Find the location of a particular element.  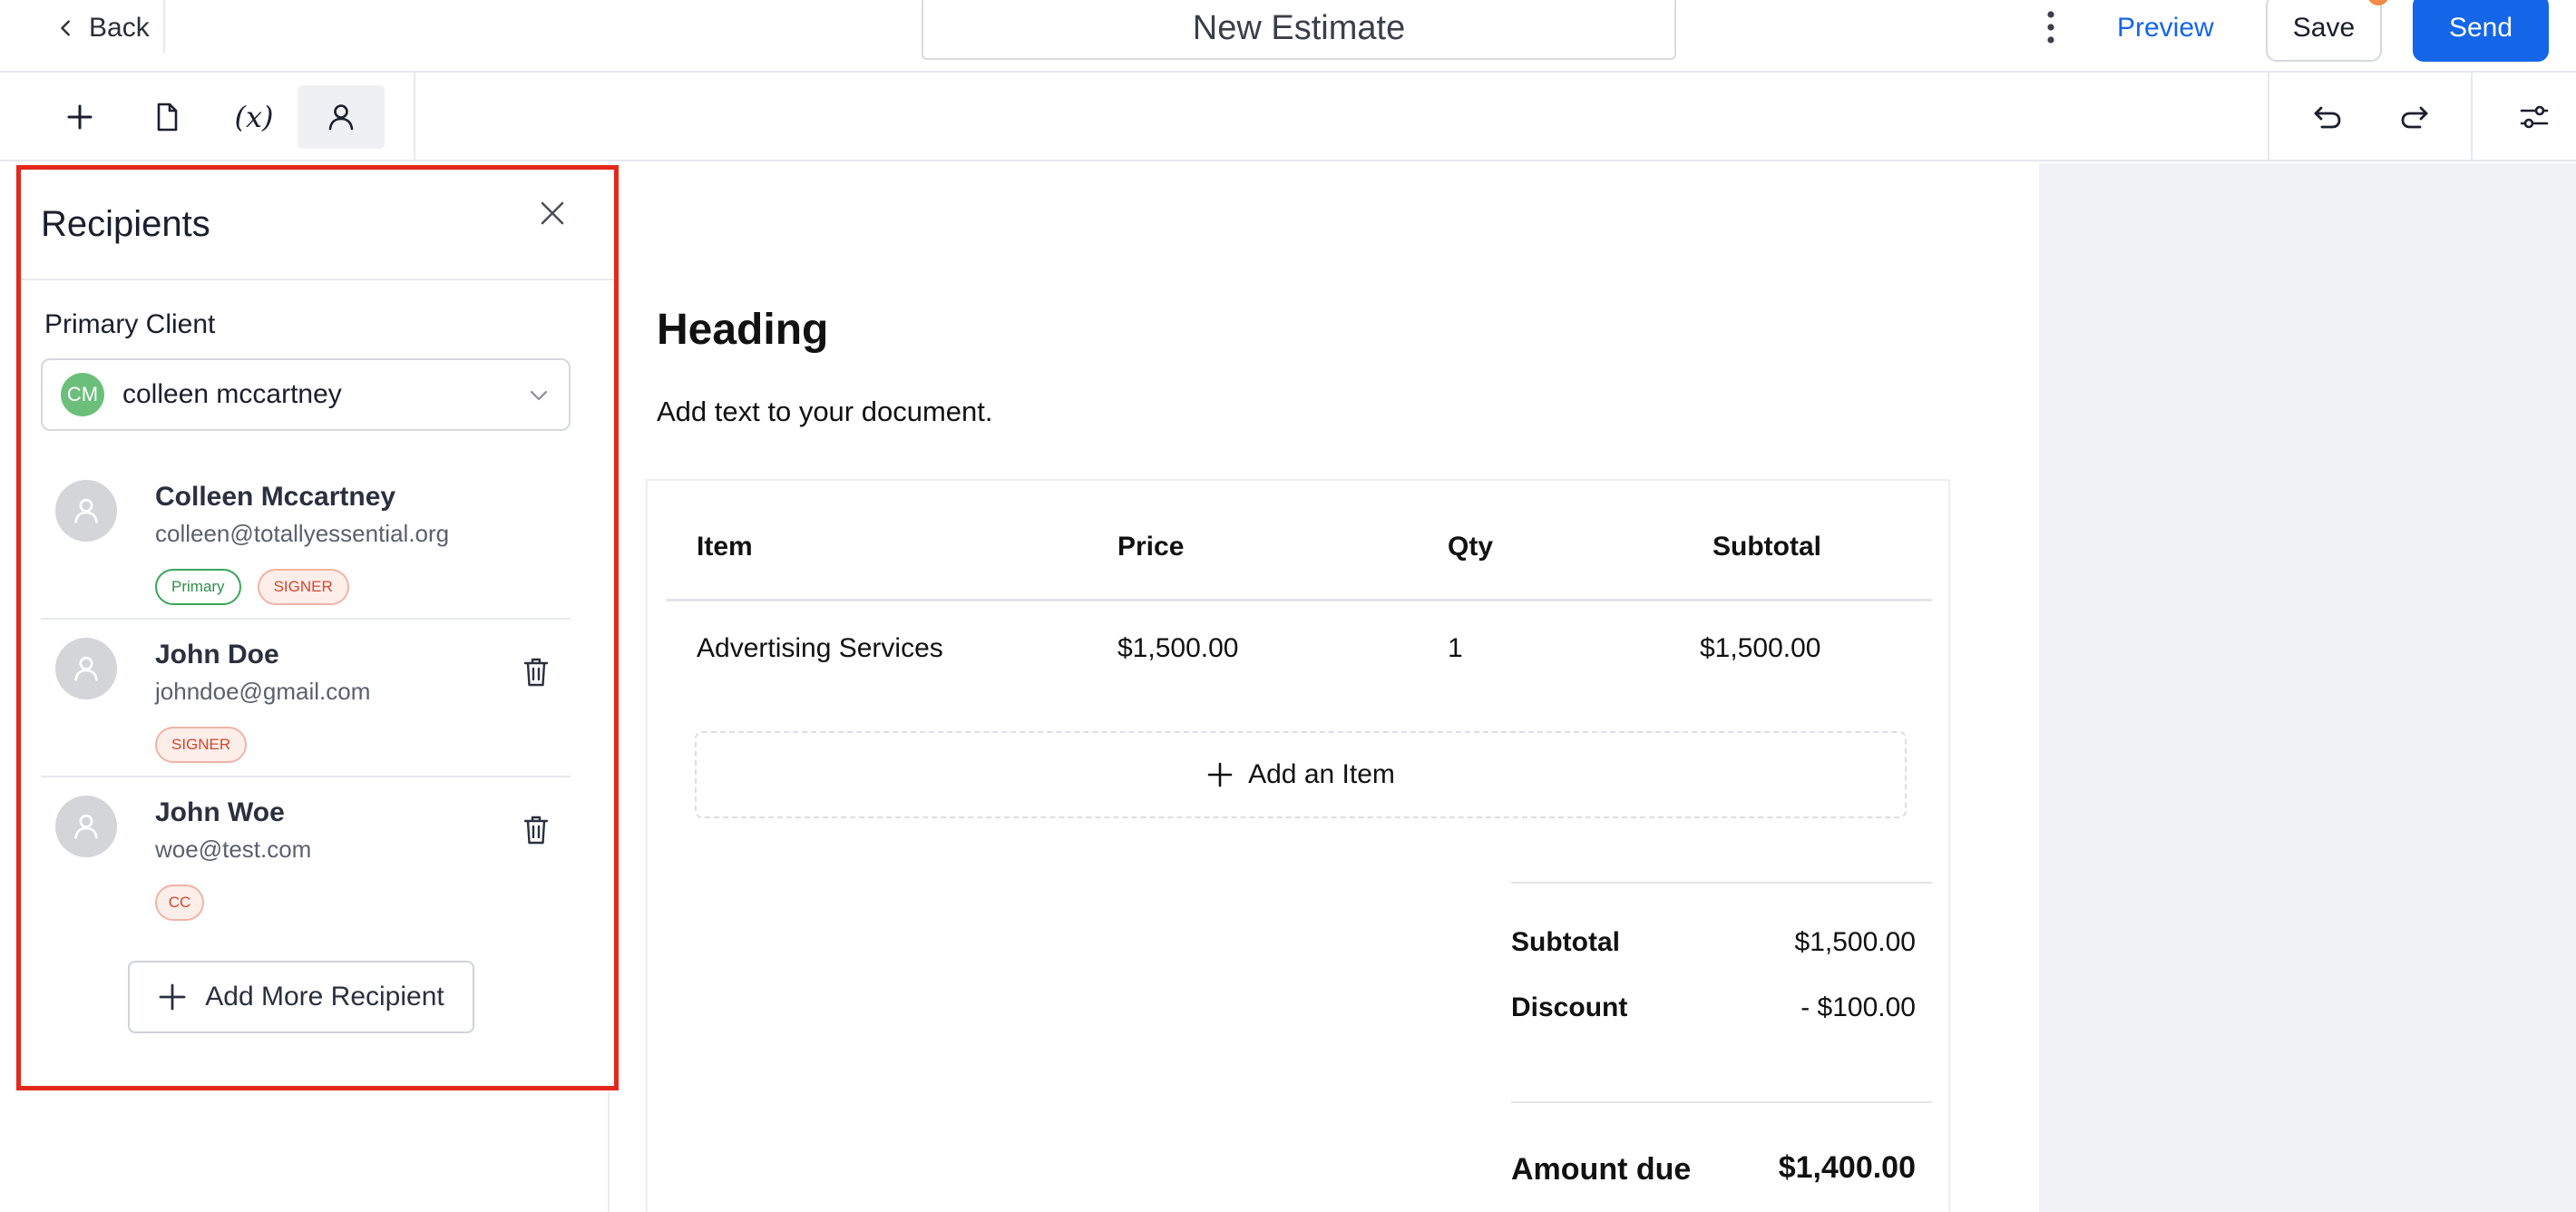

primary-badge: Primary is located at coordinates (198, 587).